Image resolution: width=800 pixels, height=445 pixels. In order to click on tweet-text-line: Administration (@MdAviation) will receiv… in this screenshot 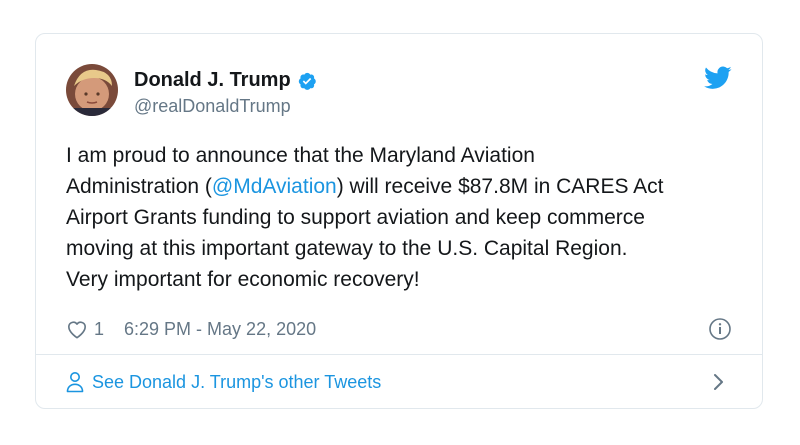, I will do `click(406, 186)`.